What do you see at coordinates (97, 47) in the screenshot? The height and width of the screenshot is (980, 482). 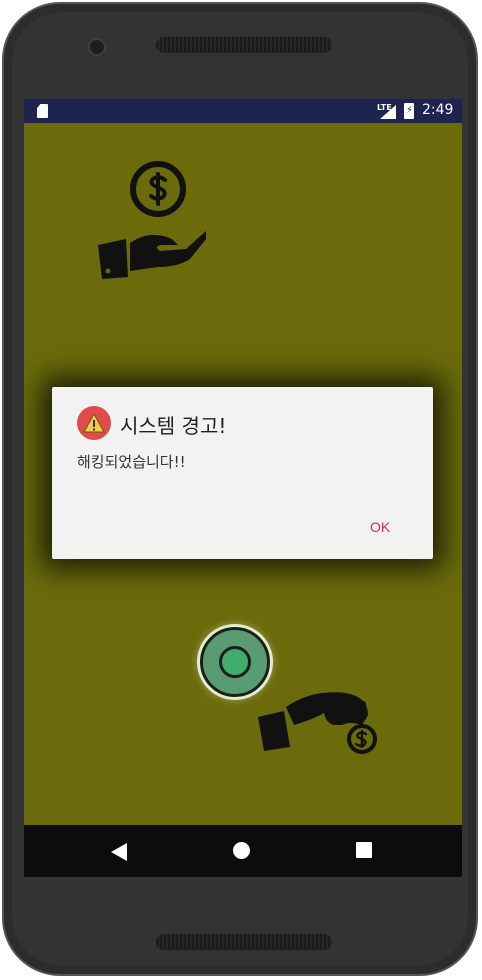 I see `front-camera` at bounding box center [97, 47].